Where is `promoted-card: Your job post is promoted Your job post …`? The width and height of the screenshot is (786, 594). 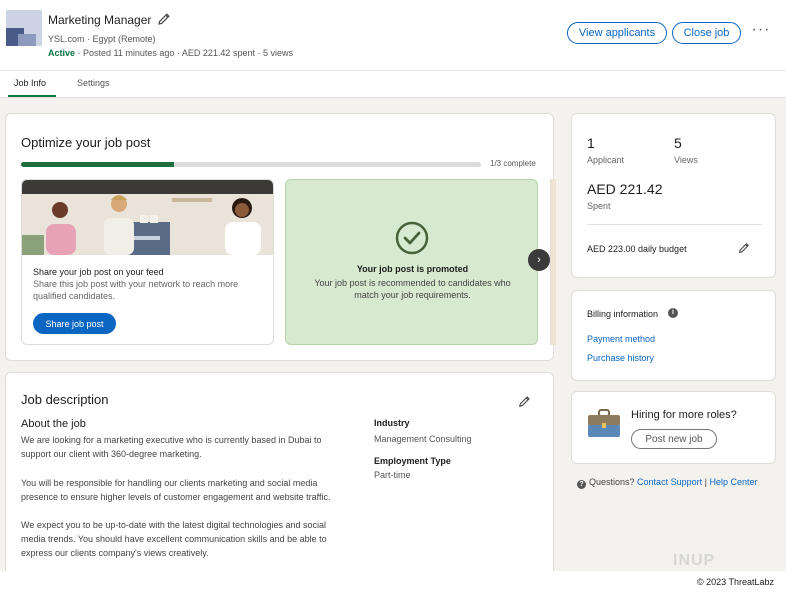 promoted-card: Your job post is promoted Your job post … is located at coordinates (411, 262).